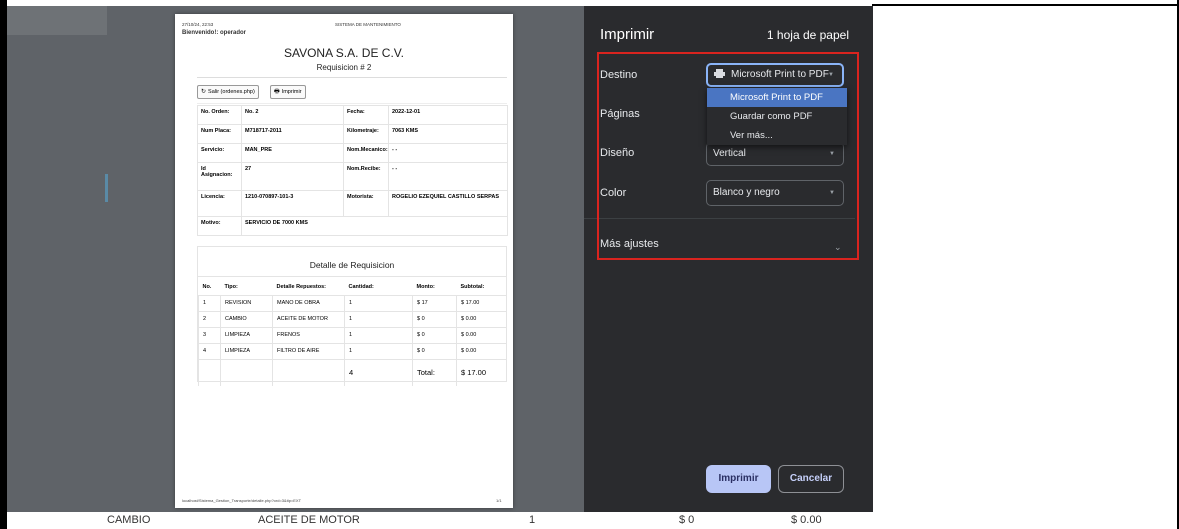 The height and width of the screenshot is (529, 1179). I want to click on table-row: 4 LIMPIEZA FILTRO DE AIRE 1 $ 0 $ 0.00, so click(352, 350).